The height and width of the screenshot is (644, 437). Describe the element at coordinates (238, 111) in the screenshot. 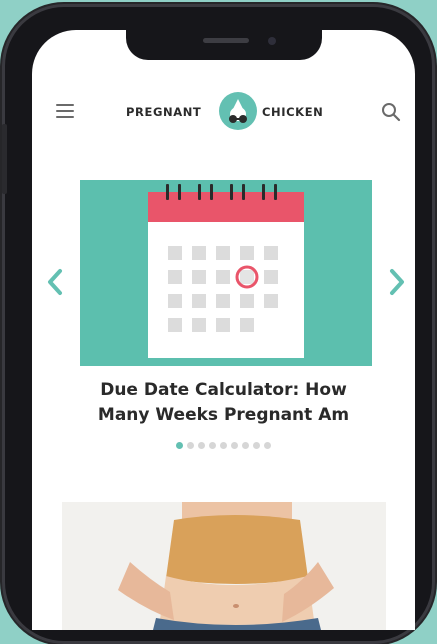

I see `chicken-logo-icon` at that location.